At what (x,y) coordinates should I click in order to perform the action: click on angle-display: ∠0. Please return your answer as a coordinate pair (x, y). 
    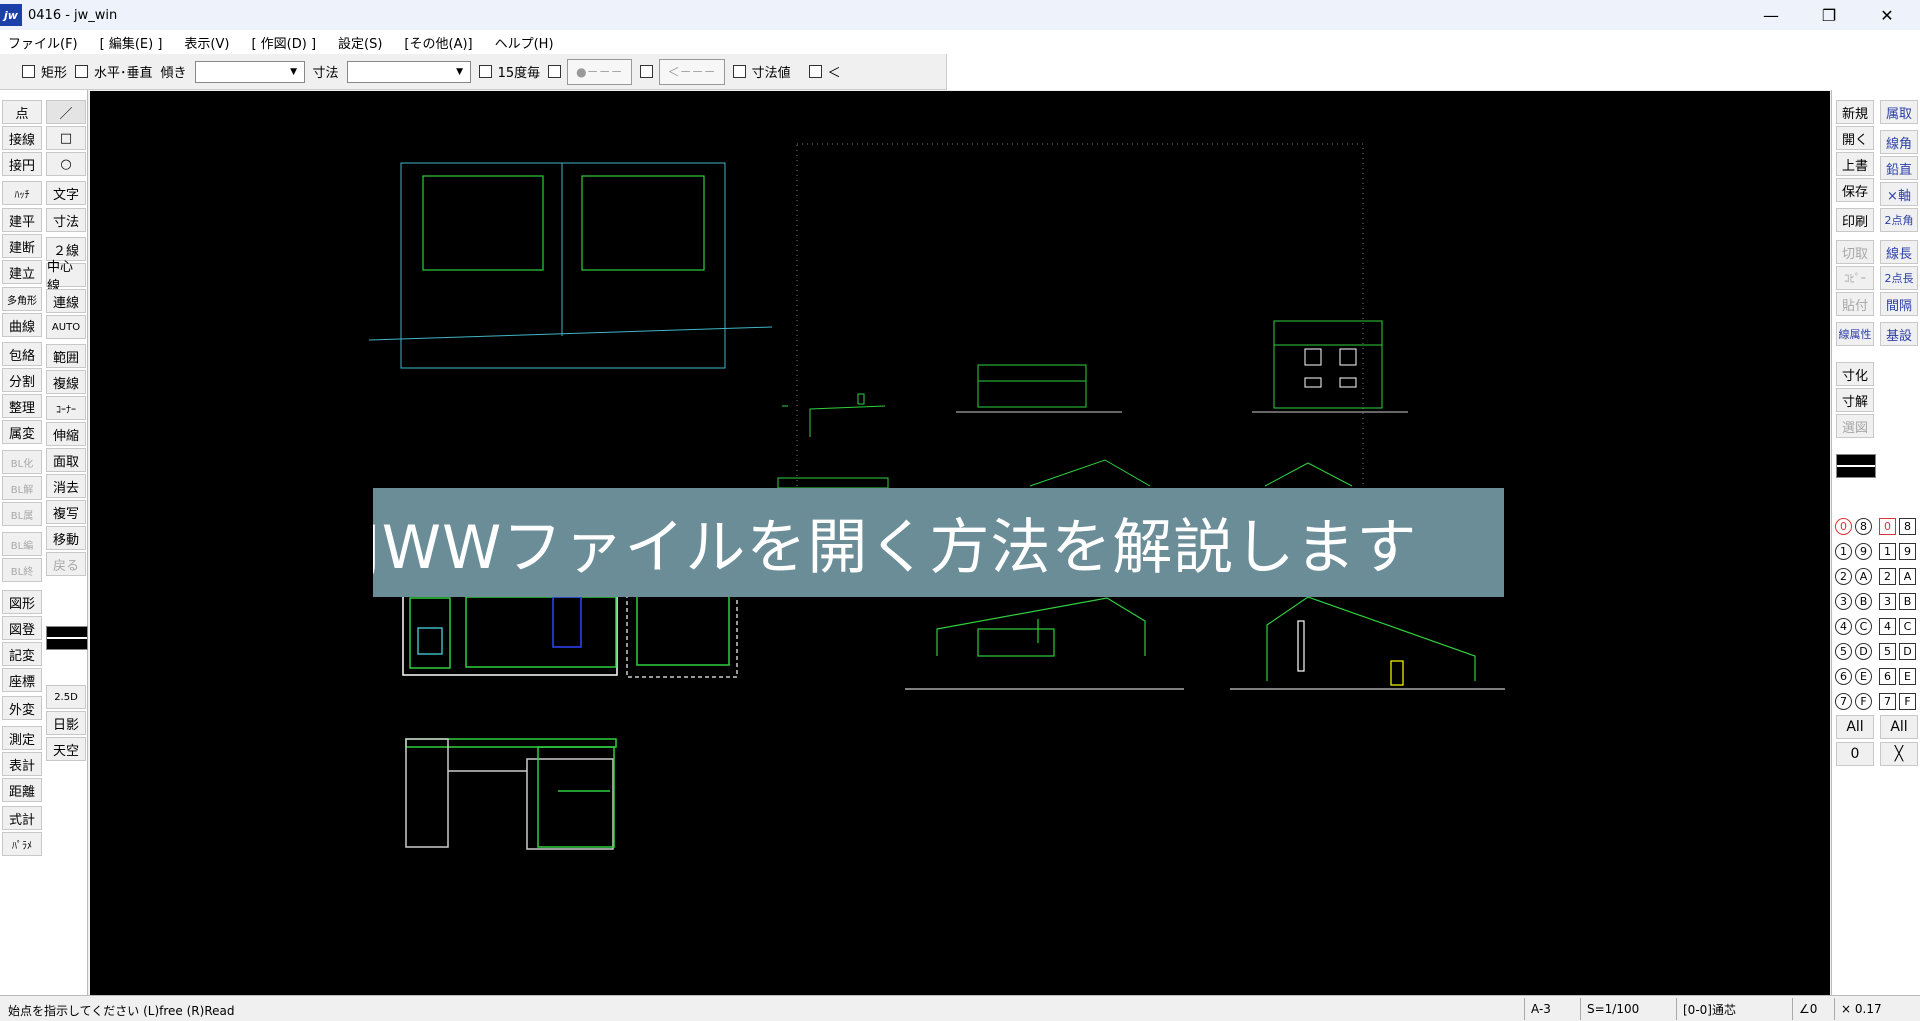
    Looking at the image, I should click on (1813, 1009).